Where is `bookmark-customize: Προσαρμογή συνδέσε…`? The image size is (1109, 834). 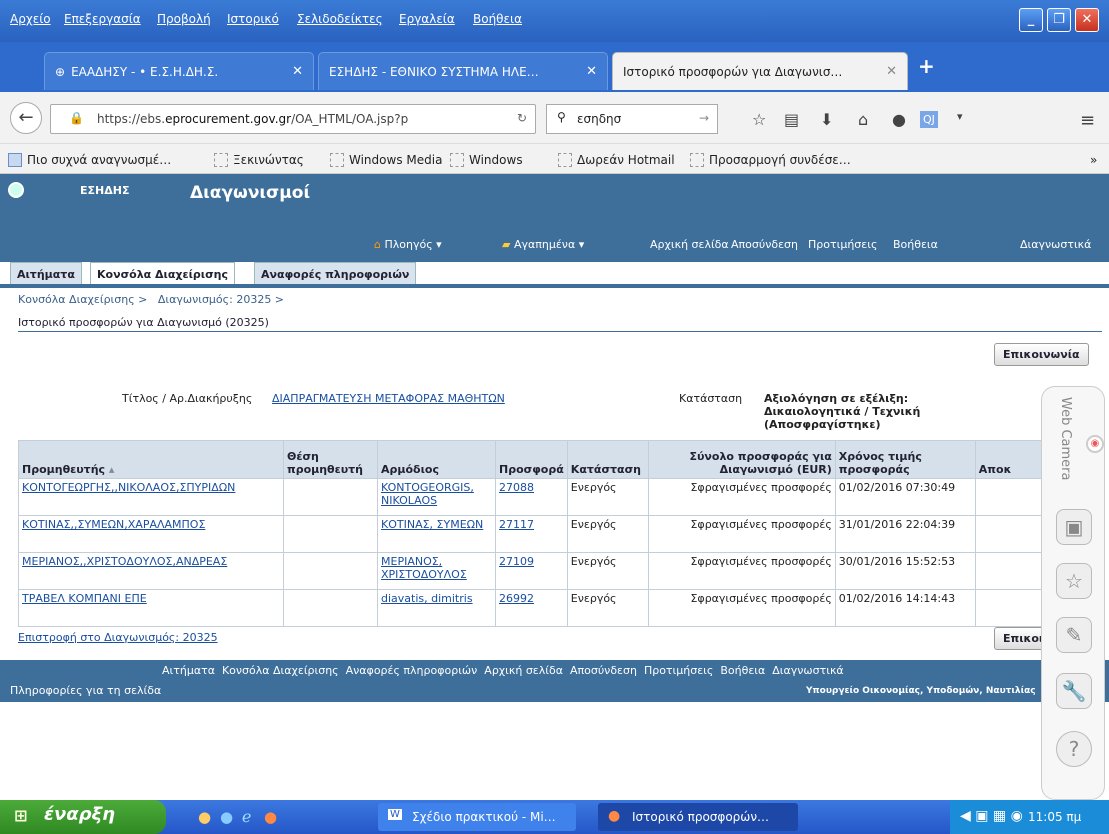
bookmark-customize: Προσαρμογή συνδέσε… is located at coordinates (770, 160).